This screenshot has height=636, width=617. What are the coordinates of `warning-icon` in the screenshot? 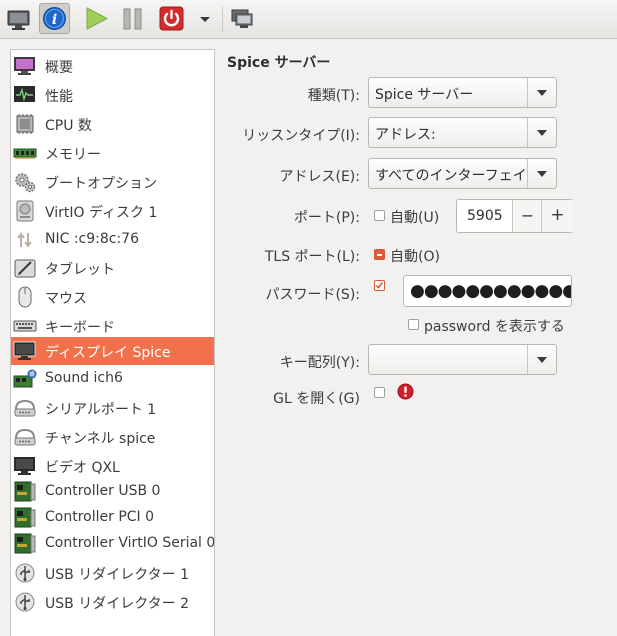 It's located at (405, 391).